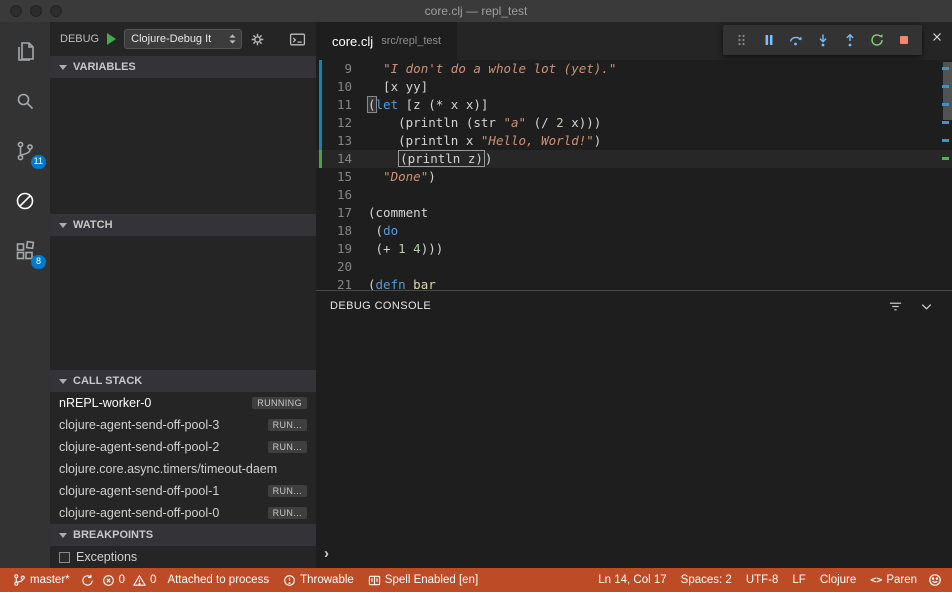 This screenshot has width=952, height=592. Describe the element at coordinates (218, 580) in the screenshot. I see `status-debug-attach: Attached to process` at that location.